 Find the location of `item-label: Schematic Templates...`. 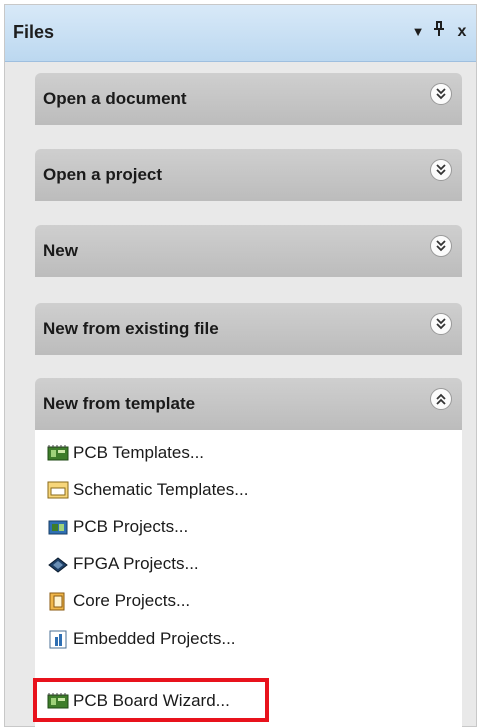

item-label: Schematic Templates... is located at coordinates (161, 489).